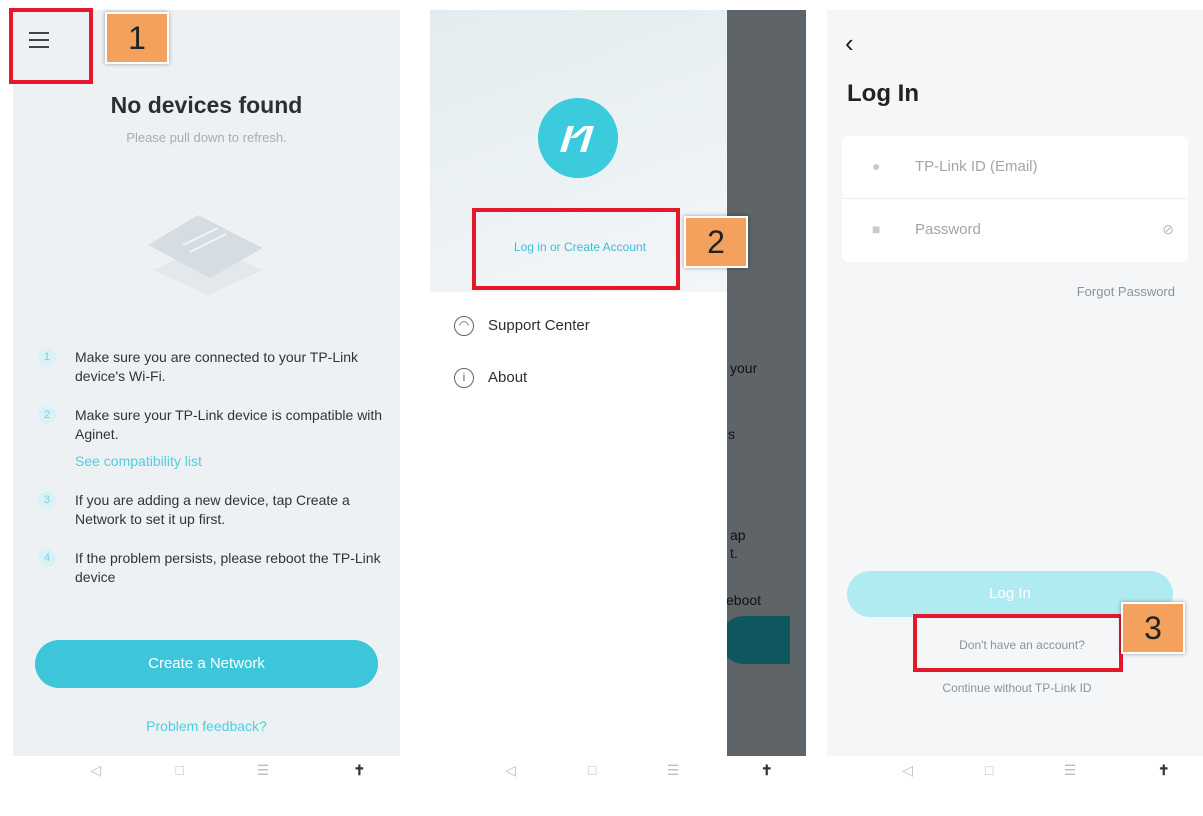  What do you see at coordinates (731, 434) in the screenshot?
I see `background-text: s` at bounding box center [731, 434].